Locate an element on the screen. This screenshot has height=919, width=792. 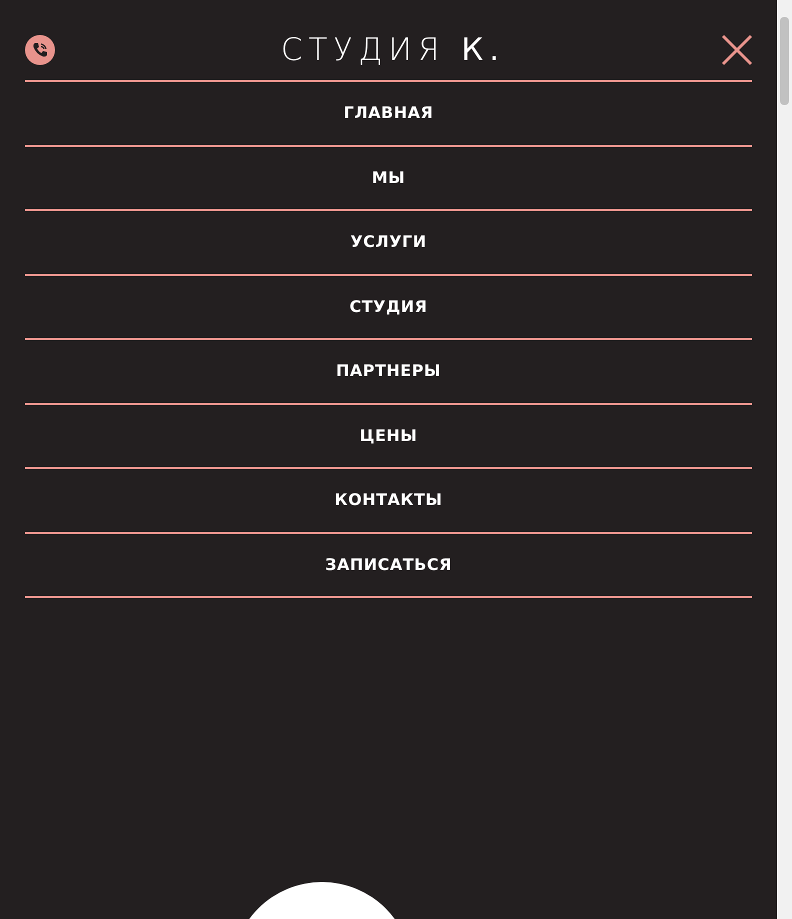
menu-link: СТУДИЯ is located at coordinates (389, 306).